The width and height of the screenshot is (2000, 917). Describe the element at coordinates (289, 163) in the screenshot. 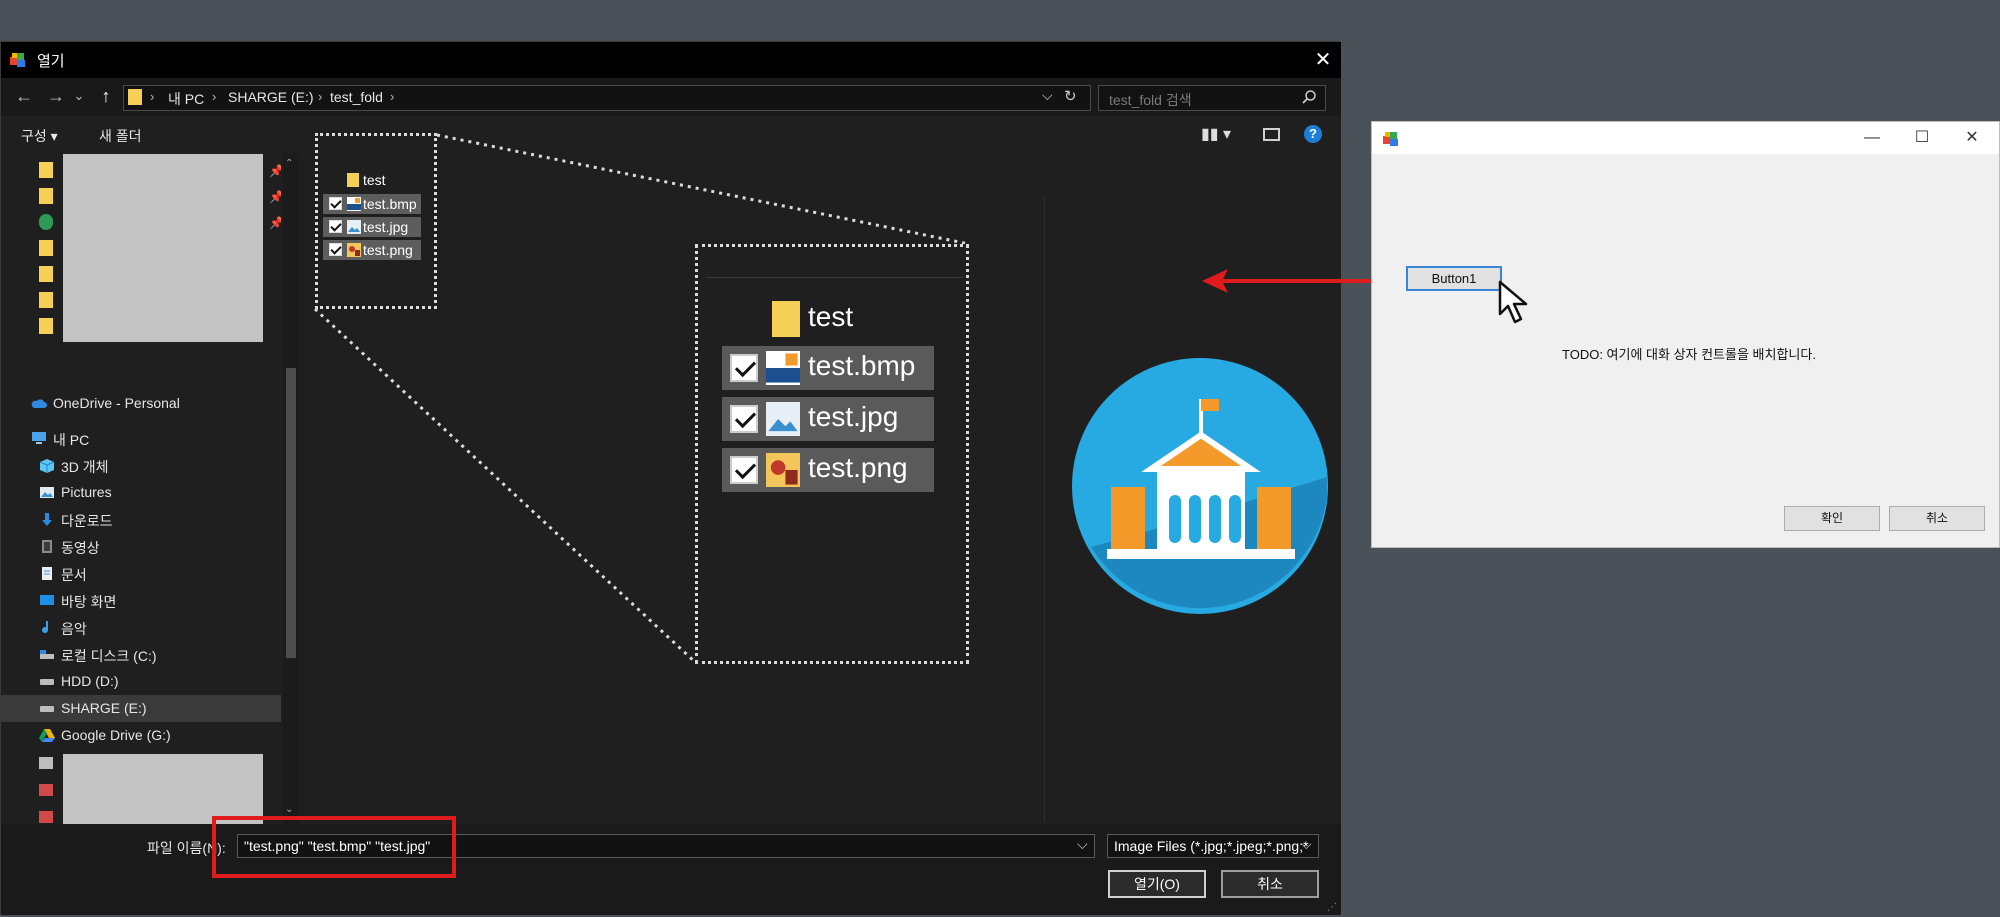

I see `chevron-up-icon: ⌃` at that location.